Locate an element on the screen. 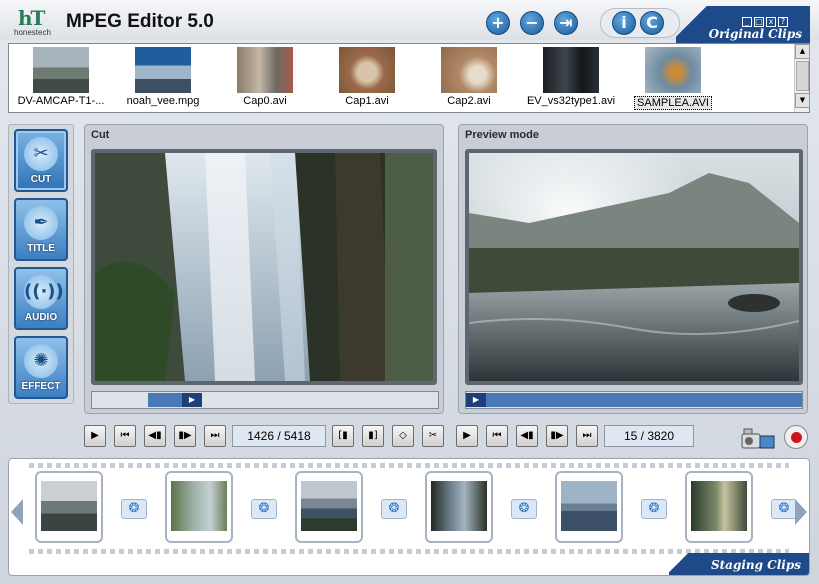  c-icon: C is located at coordinates (652, 22).